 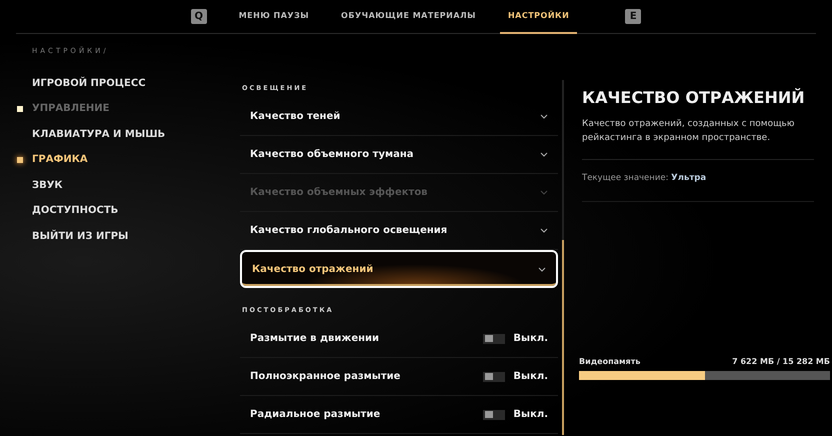 What do you see at coordinates (89, 83) in the screenshot?
I see `sidebar-item: ИГРОВОЙ ПРОЦЕСС` at bounding box center [89, 83].